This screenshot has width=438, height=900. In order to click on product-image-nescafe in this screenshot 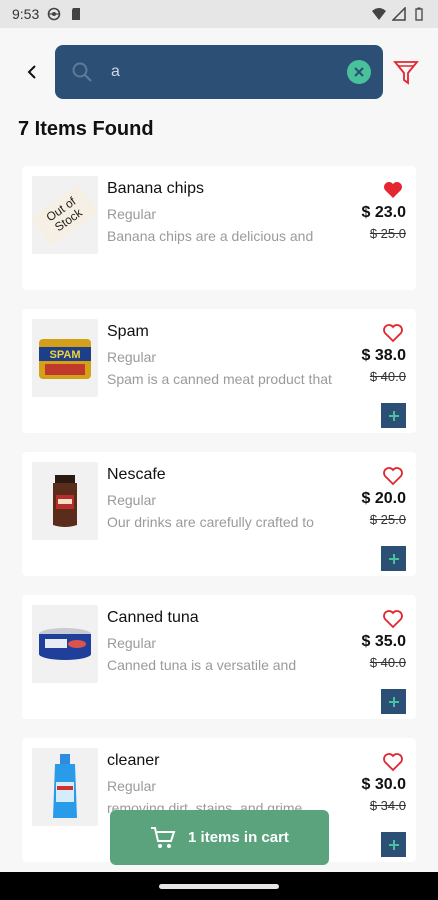, I will do `click(65, 501)`.